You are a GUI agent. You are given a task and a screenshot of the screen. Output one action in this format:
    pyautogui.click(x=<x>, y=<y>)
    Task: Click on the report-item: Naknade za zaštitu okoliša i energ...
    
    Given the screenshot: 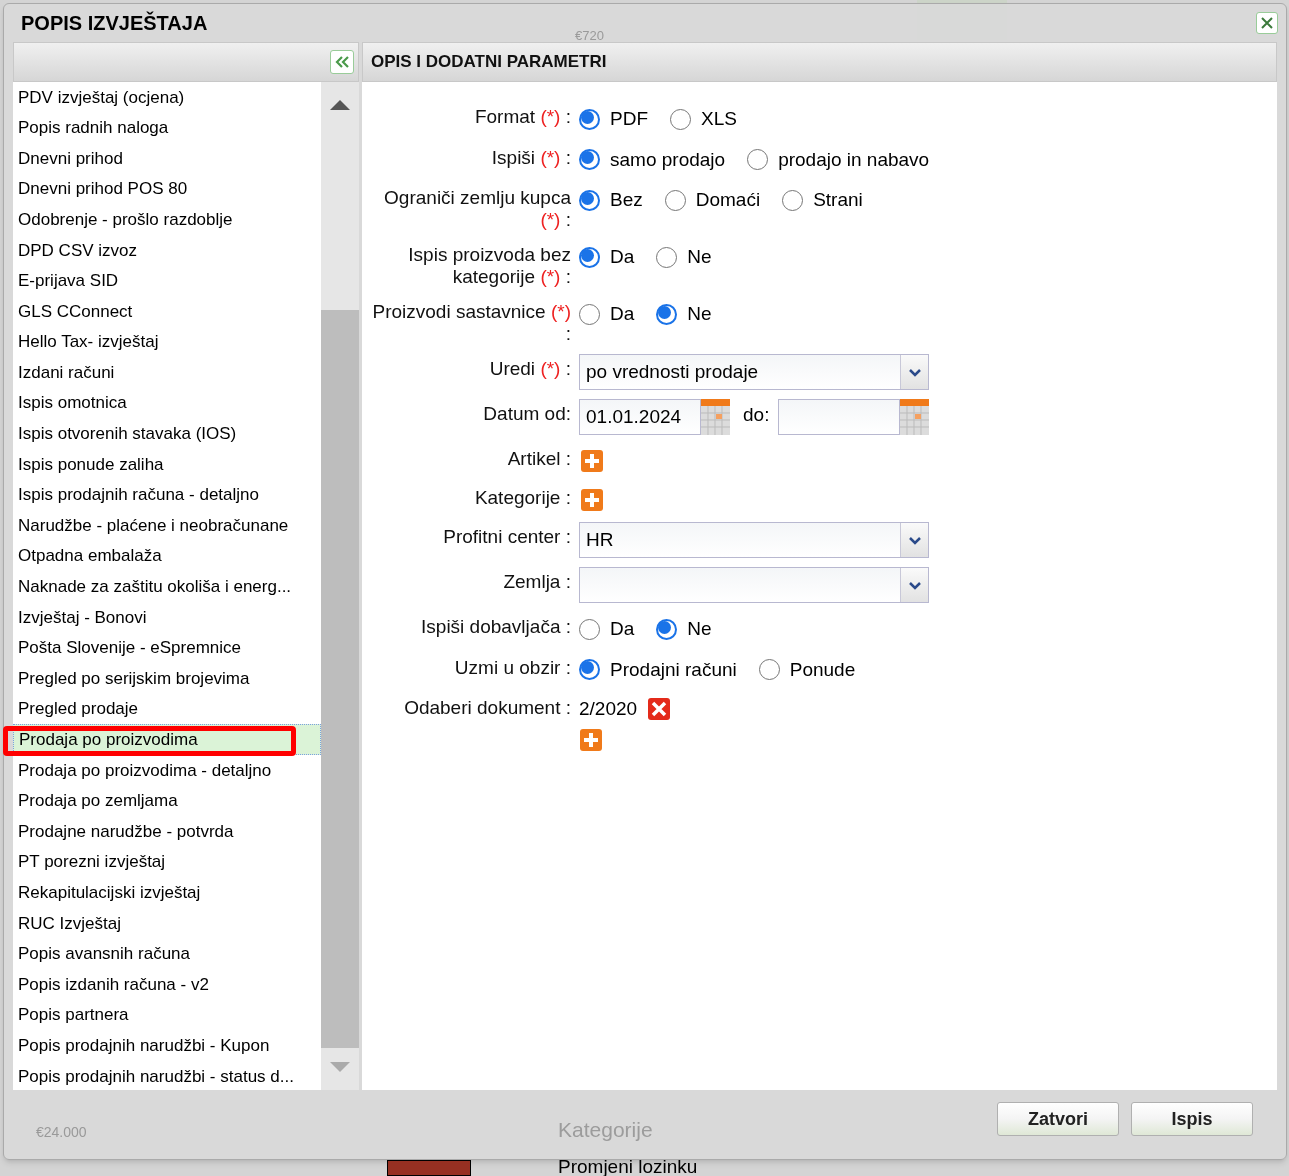 What is the action you would take?
    pyautogui.click(x=167, y=587)
    